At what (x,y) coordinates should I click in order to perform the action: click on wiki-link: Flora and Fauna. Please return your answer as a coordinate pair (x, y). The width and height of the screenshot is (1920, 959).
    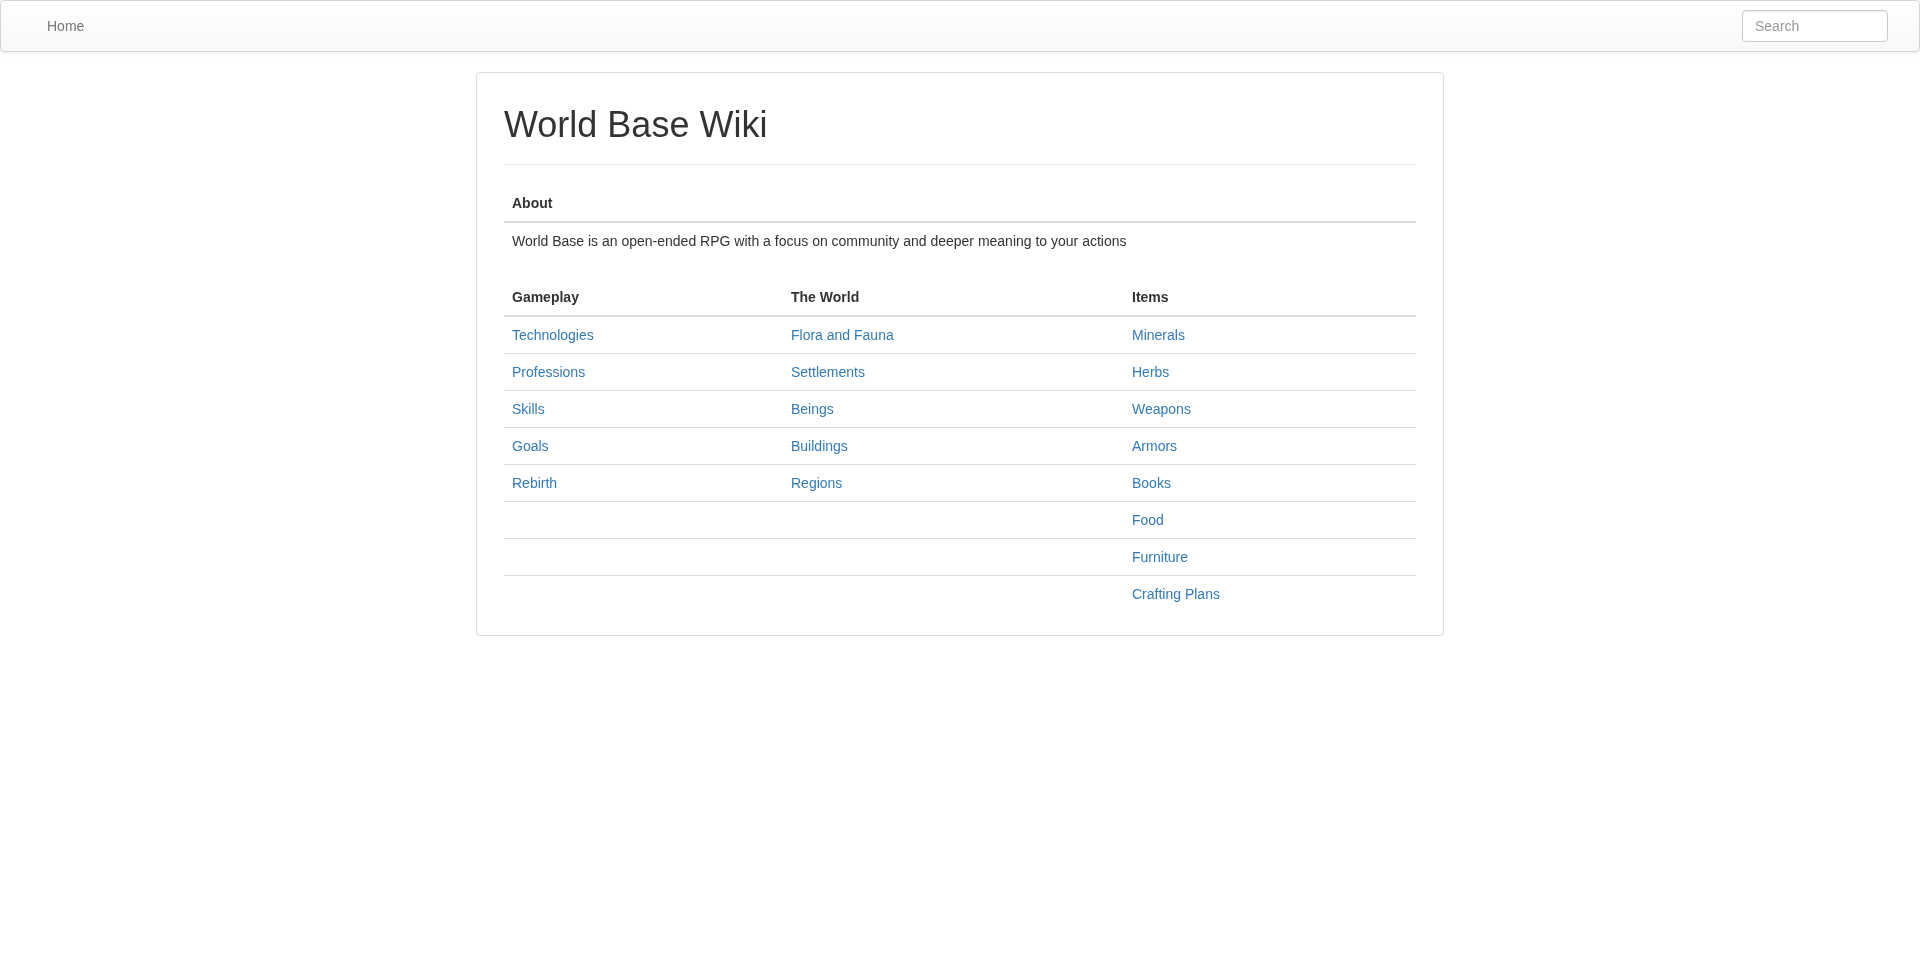
    Looking at the image, I should click on (842, 334).